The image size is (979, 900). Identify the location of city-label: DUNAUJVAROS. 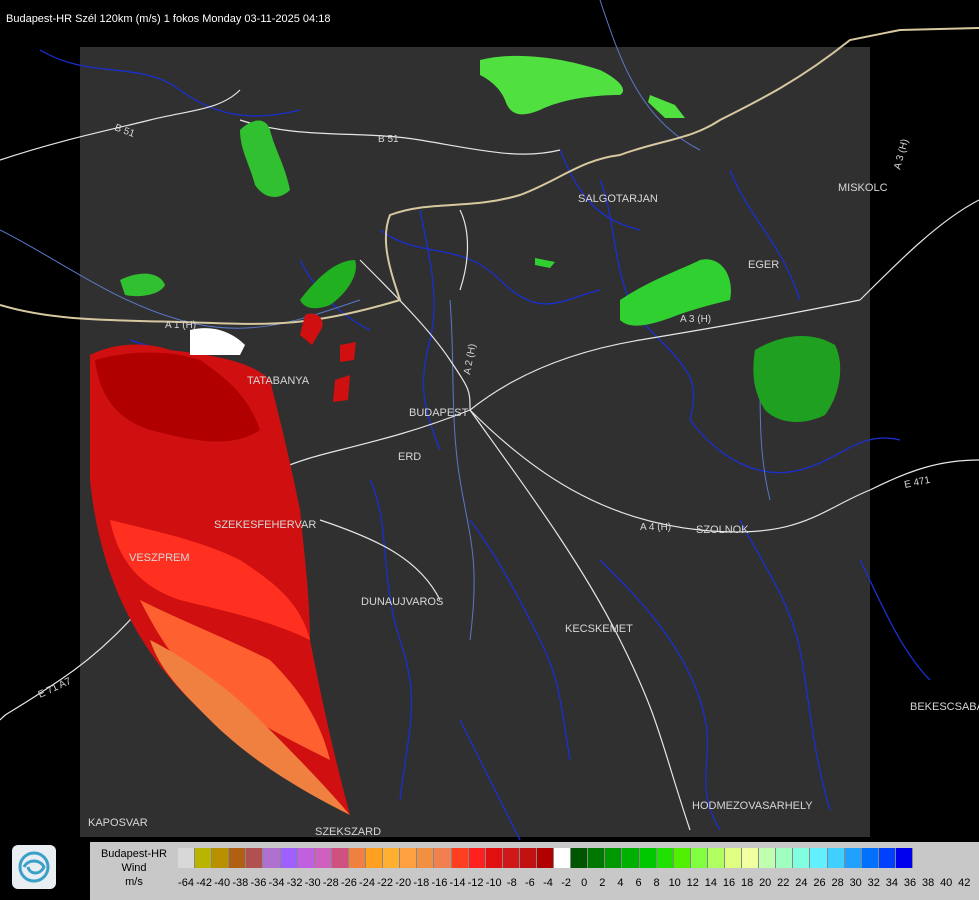
(402, 602).